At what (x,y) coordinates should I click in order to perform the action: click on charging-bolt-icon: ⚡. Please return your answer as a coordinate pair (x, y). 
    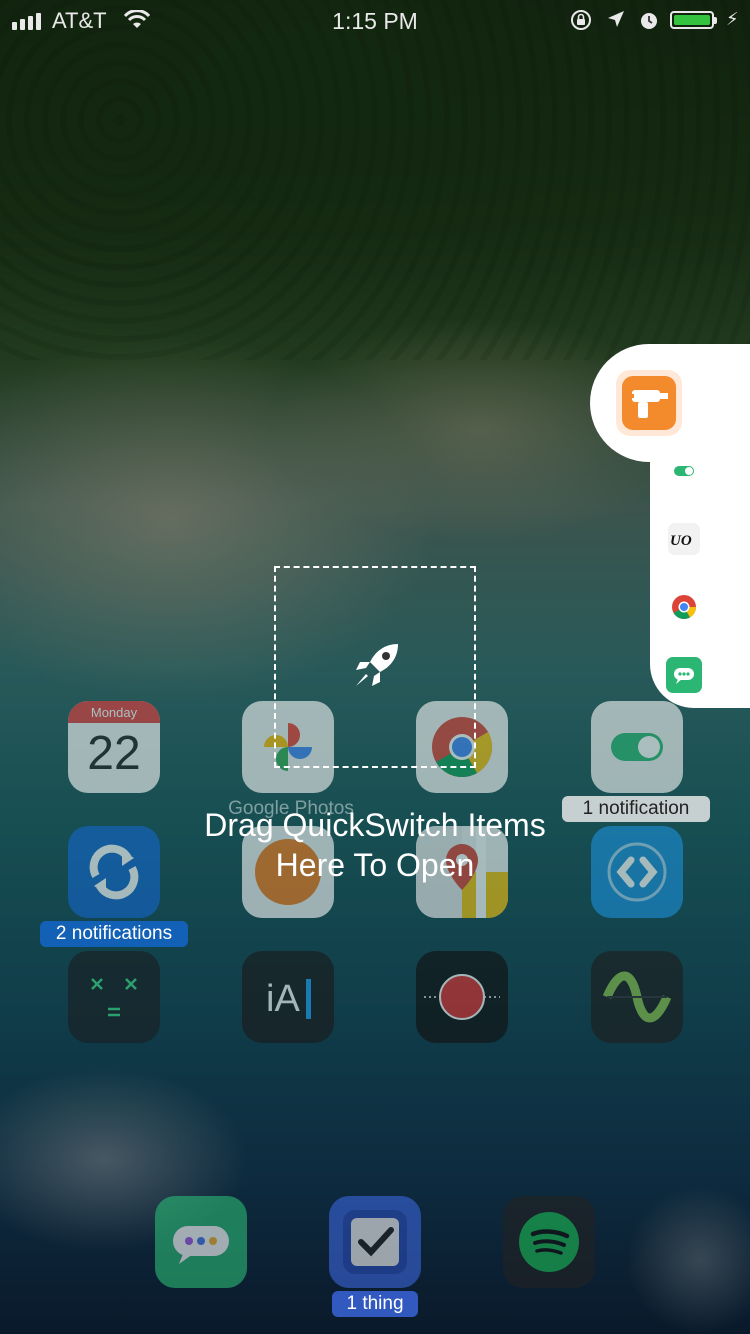
    Looking at the image, I should click on (732, 19).